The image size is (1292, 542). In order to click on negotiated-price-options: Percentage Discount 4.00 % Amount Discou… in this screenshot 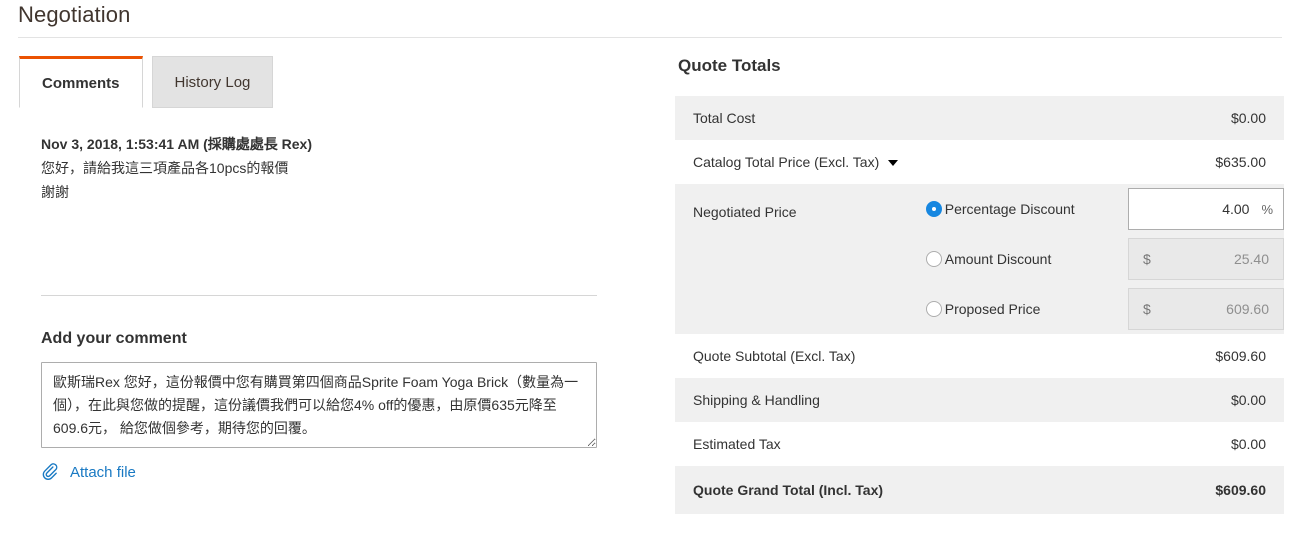, I will do `click(1104, 259)`.